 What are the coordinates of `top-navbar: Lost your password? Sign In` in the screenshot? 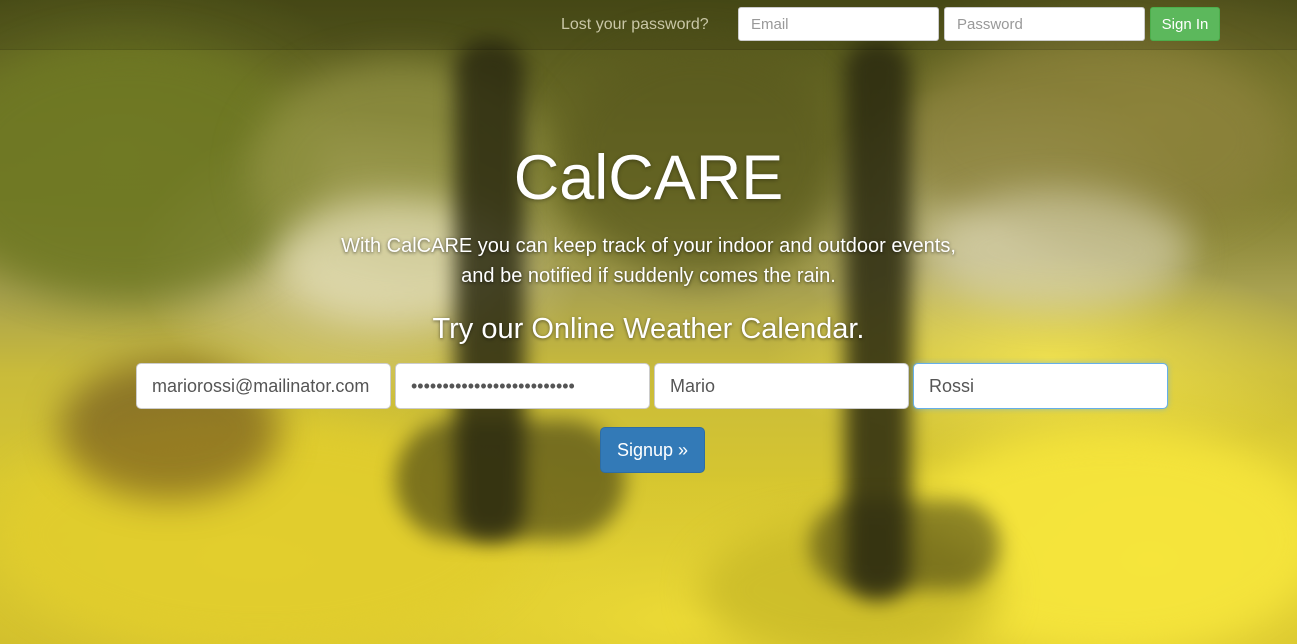 It's located at (648, 25).